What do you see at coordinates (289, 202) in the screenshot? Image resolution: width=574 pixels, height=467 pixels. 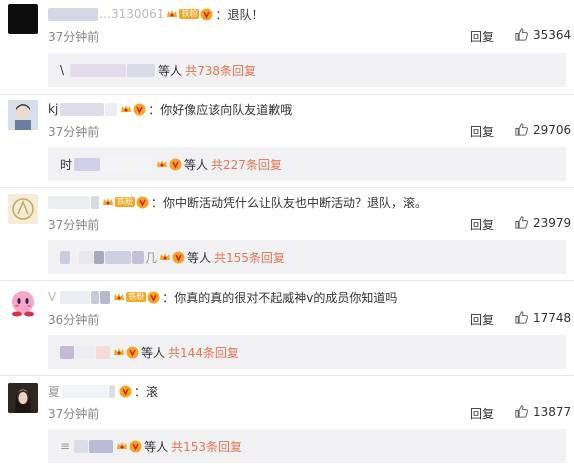 I see `comment-text: ：你中断活动凭什么让队友也中断活动？退队，滚。` at bounding box center [289, 202].